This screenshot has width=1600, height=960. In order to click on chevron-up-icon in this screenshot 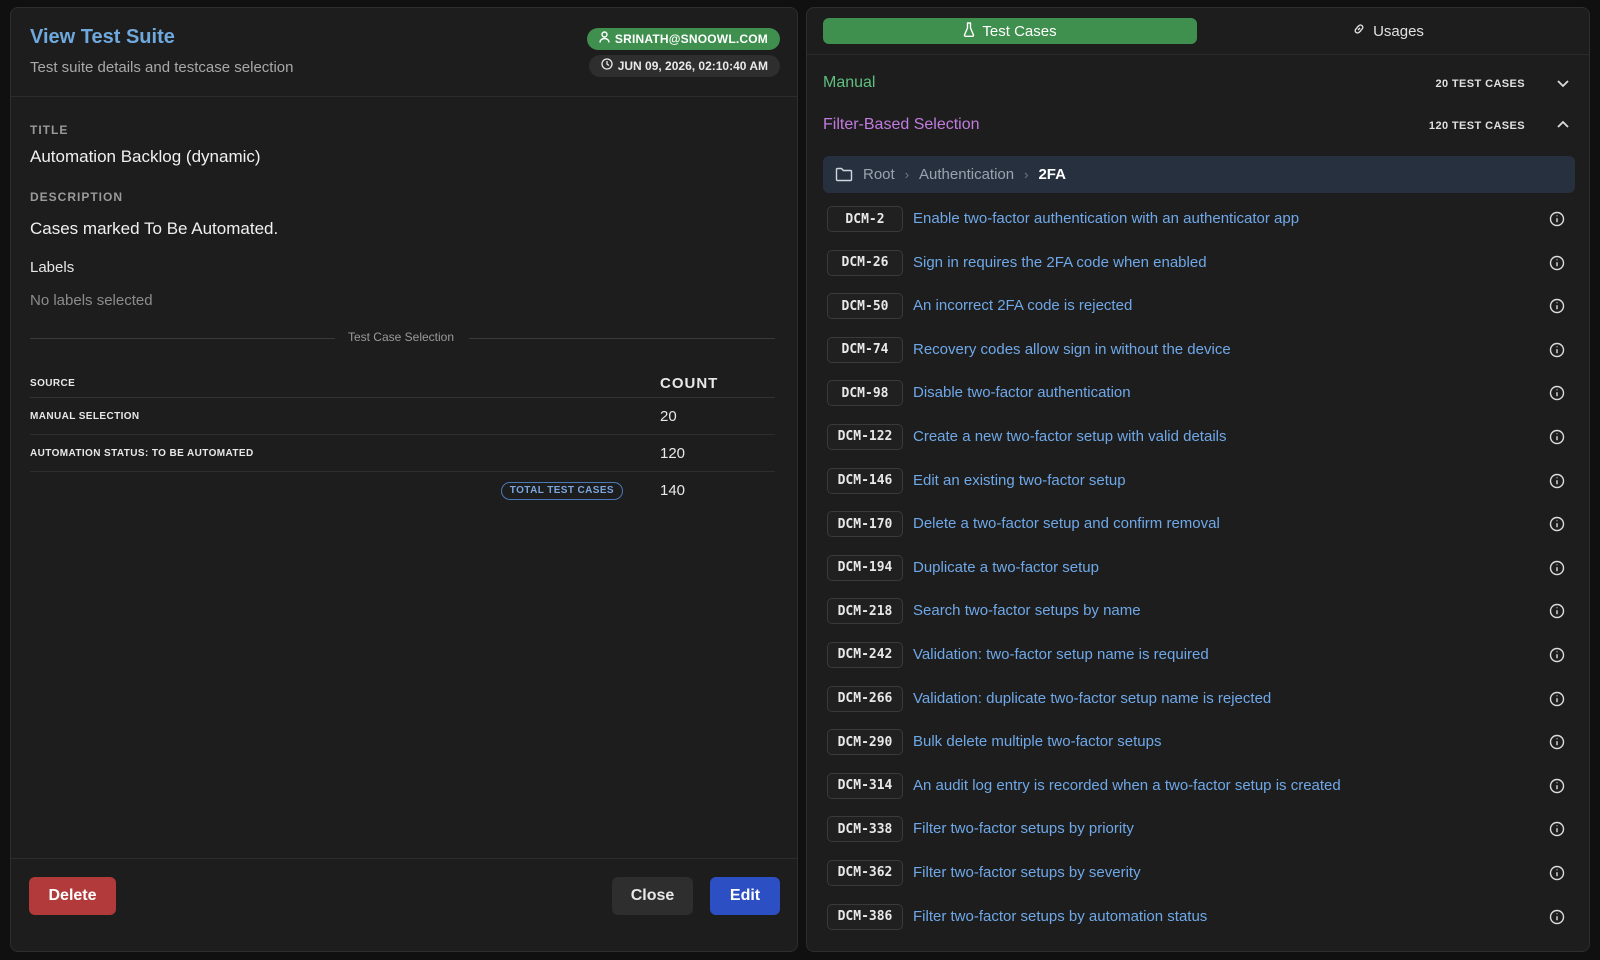, I will do `click(1563, 125)`.